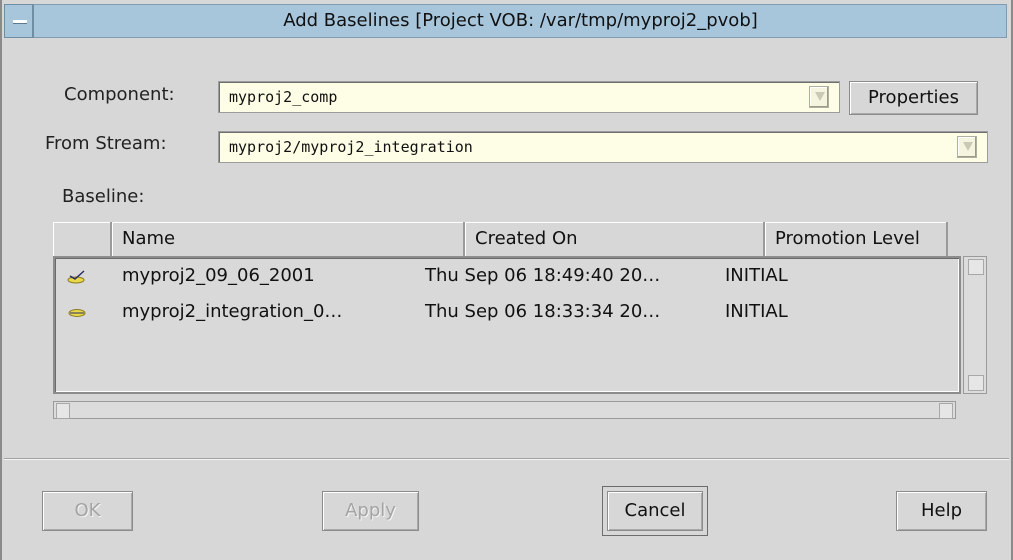  What do you see at coordinates (941, 511) in the screenshot?
I see `help-button: Help` at bounding box center [941, 511].